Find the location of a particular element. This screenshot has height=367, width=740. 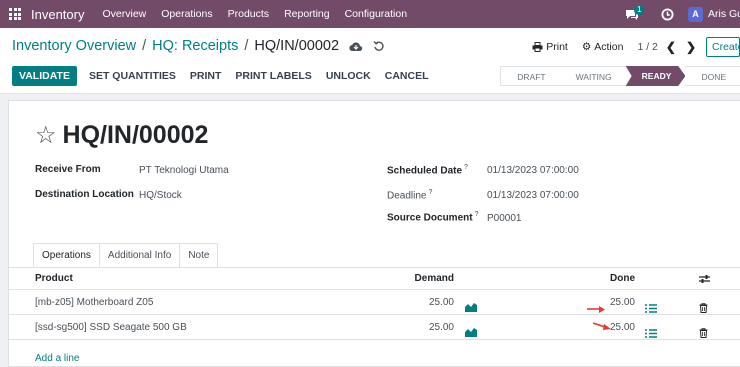

scheduled-date-label-text: Scheduled Date is located at coordinates (425, 171).